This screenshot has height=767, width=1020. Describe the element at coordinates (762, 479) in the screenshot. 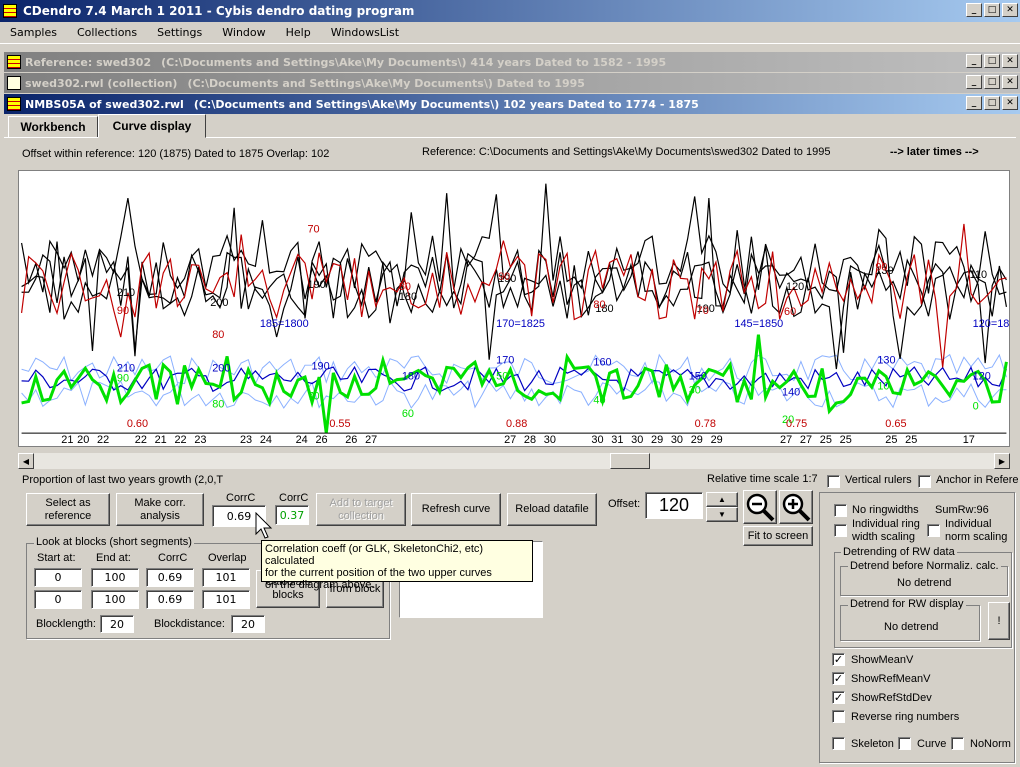

I see `time-scale-label: Relative time scale 1:7` at that location.